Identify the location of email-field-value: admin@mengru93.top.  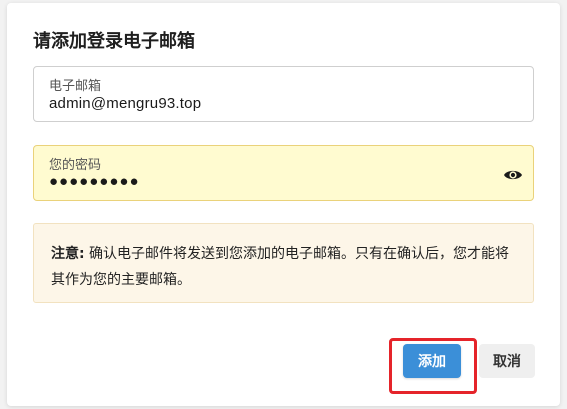
(125, 103).